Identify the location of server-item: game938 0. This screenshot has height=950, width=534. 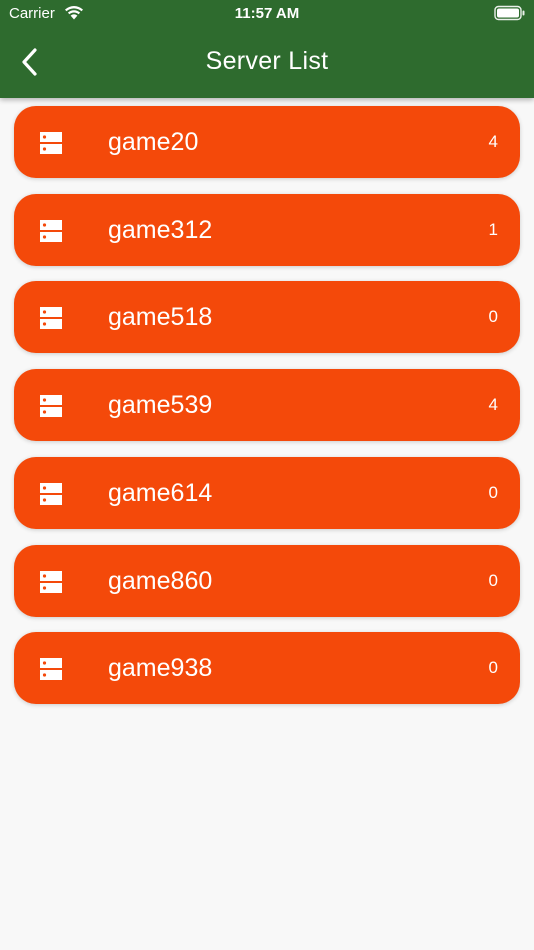
(267, 668).